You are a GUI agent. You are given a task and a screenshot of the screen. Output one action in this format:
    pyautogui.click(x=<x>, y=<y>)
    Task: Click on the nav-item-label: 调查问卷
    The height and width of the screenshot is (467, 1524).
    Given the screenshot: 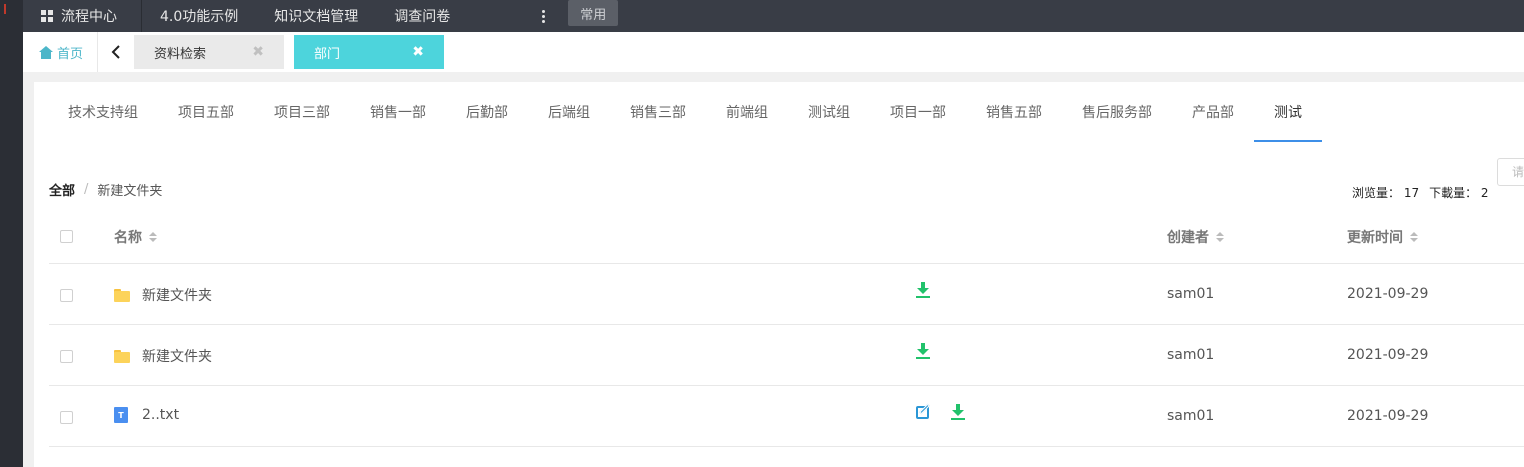 What is the action you would take?
    pyautogui.click(x=422, y=17)
    